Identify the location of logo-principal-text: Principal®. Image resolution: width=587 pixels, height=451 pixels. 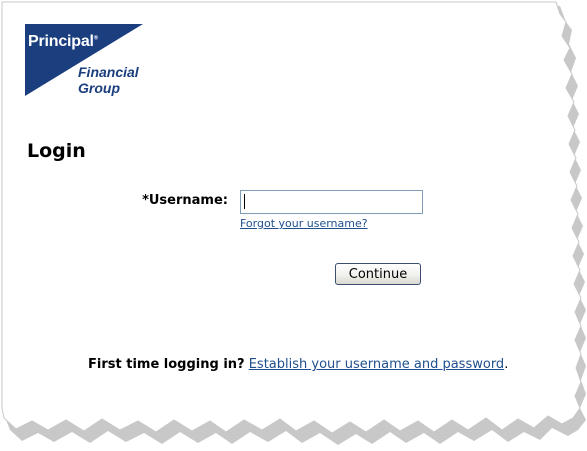
(63, 41).